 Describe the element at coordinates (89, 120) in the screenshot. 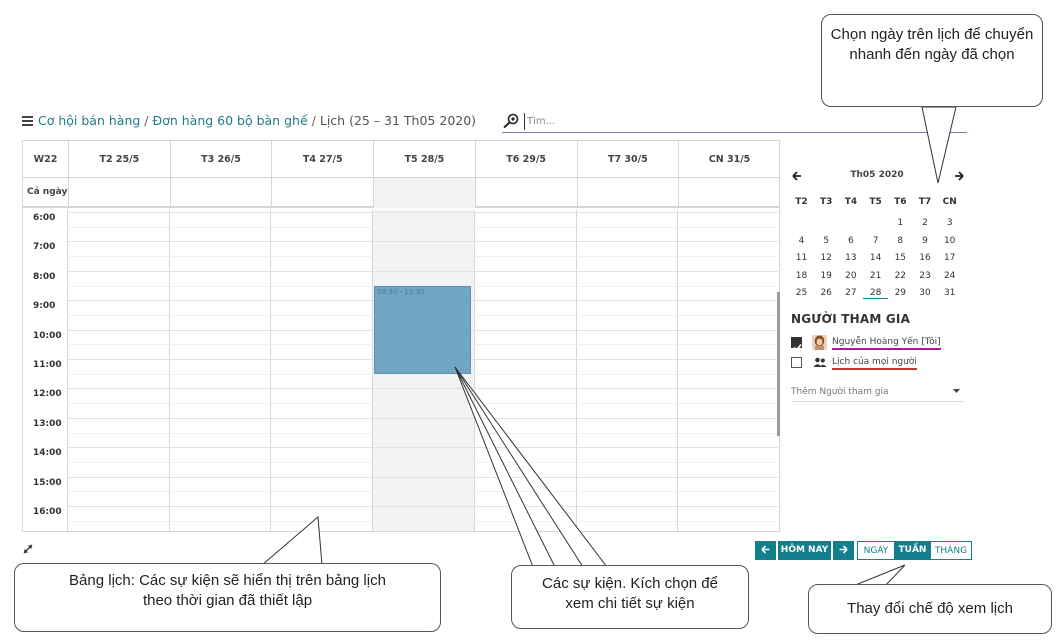

I see `breadcrumb-item-opportunities: Cơ hội bán hàng` at that location.